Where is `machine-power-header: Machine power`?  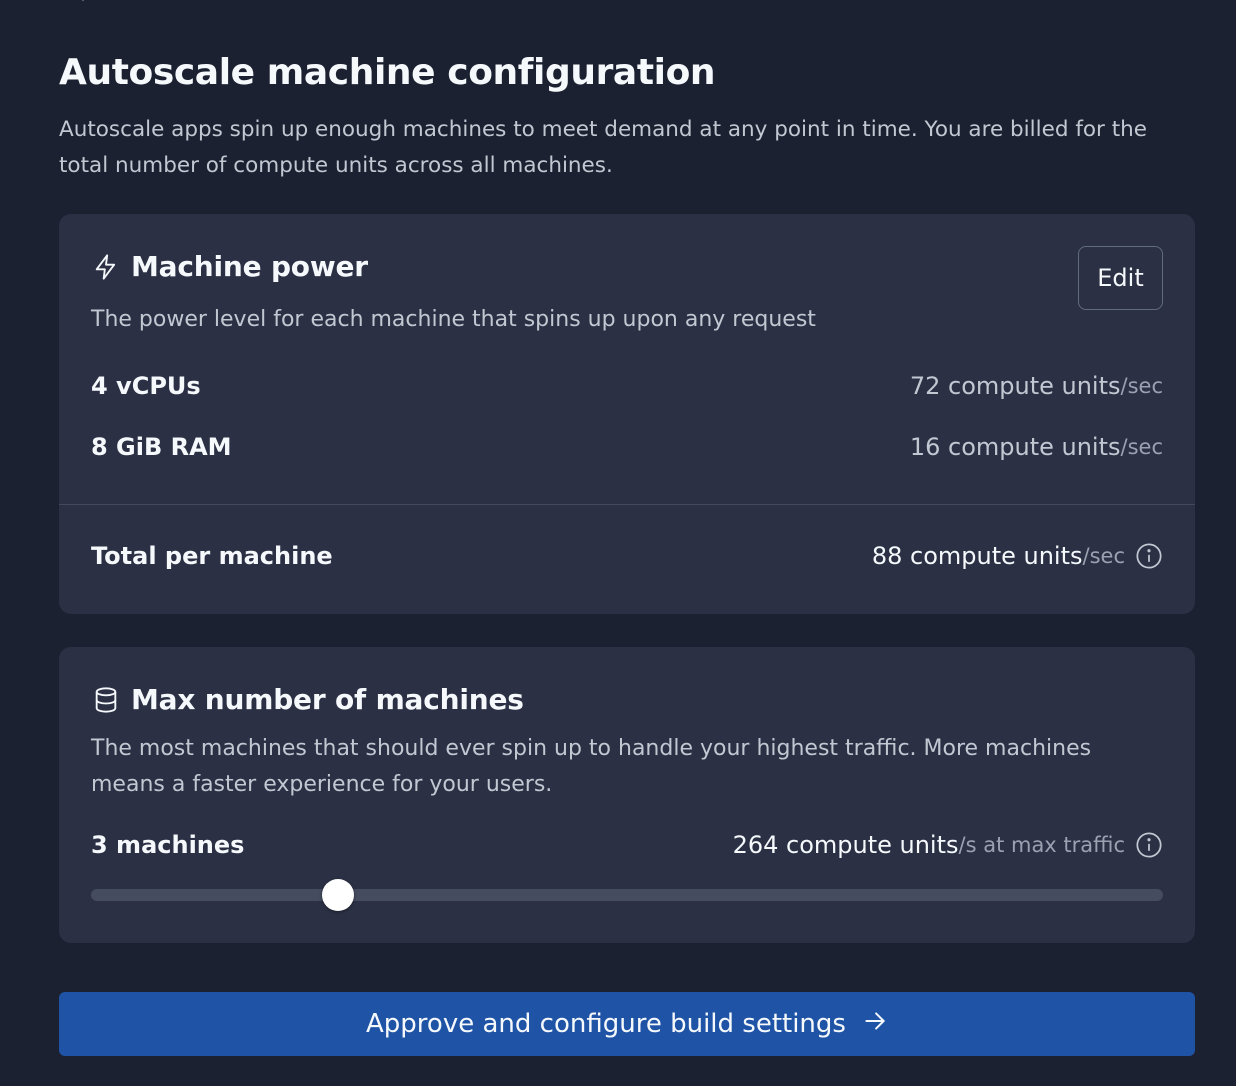
machine-power-header: Machine power is located at coordinates (229, 266).